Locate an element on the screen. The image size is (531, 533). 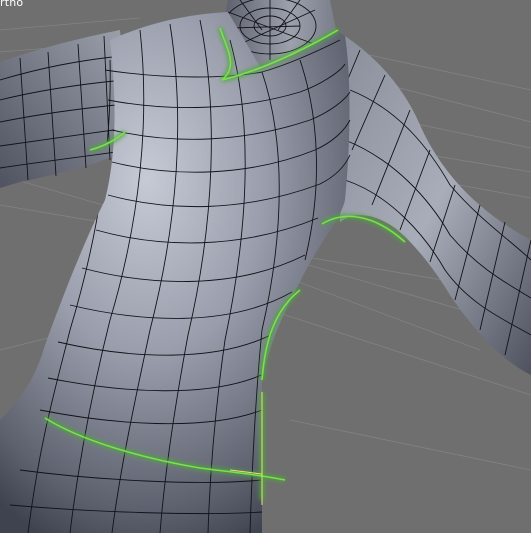
view-mode-label: rtho is located at coordinates (12, 4).